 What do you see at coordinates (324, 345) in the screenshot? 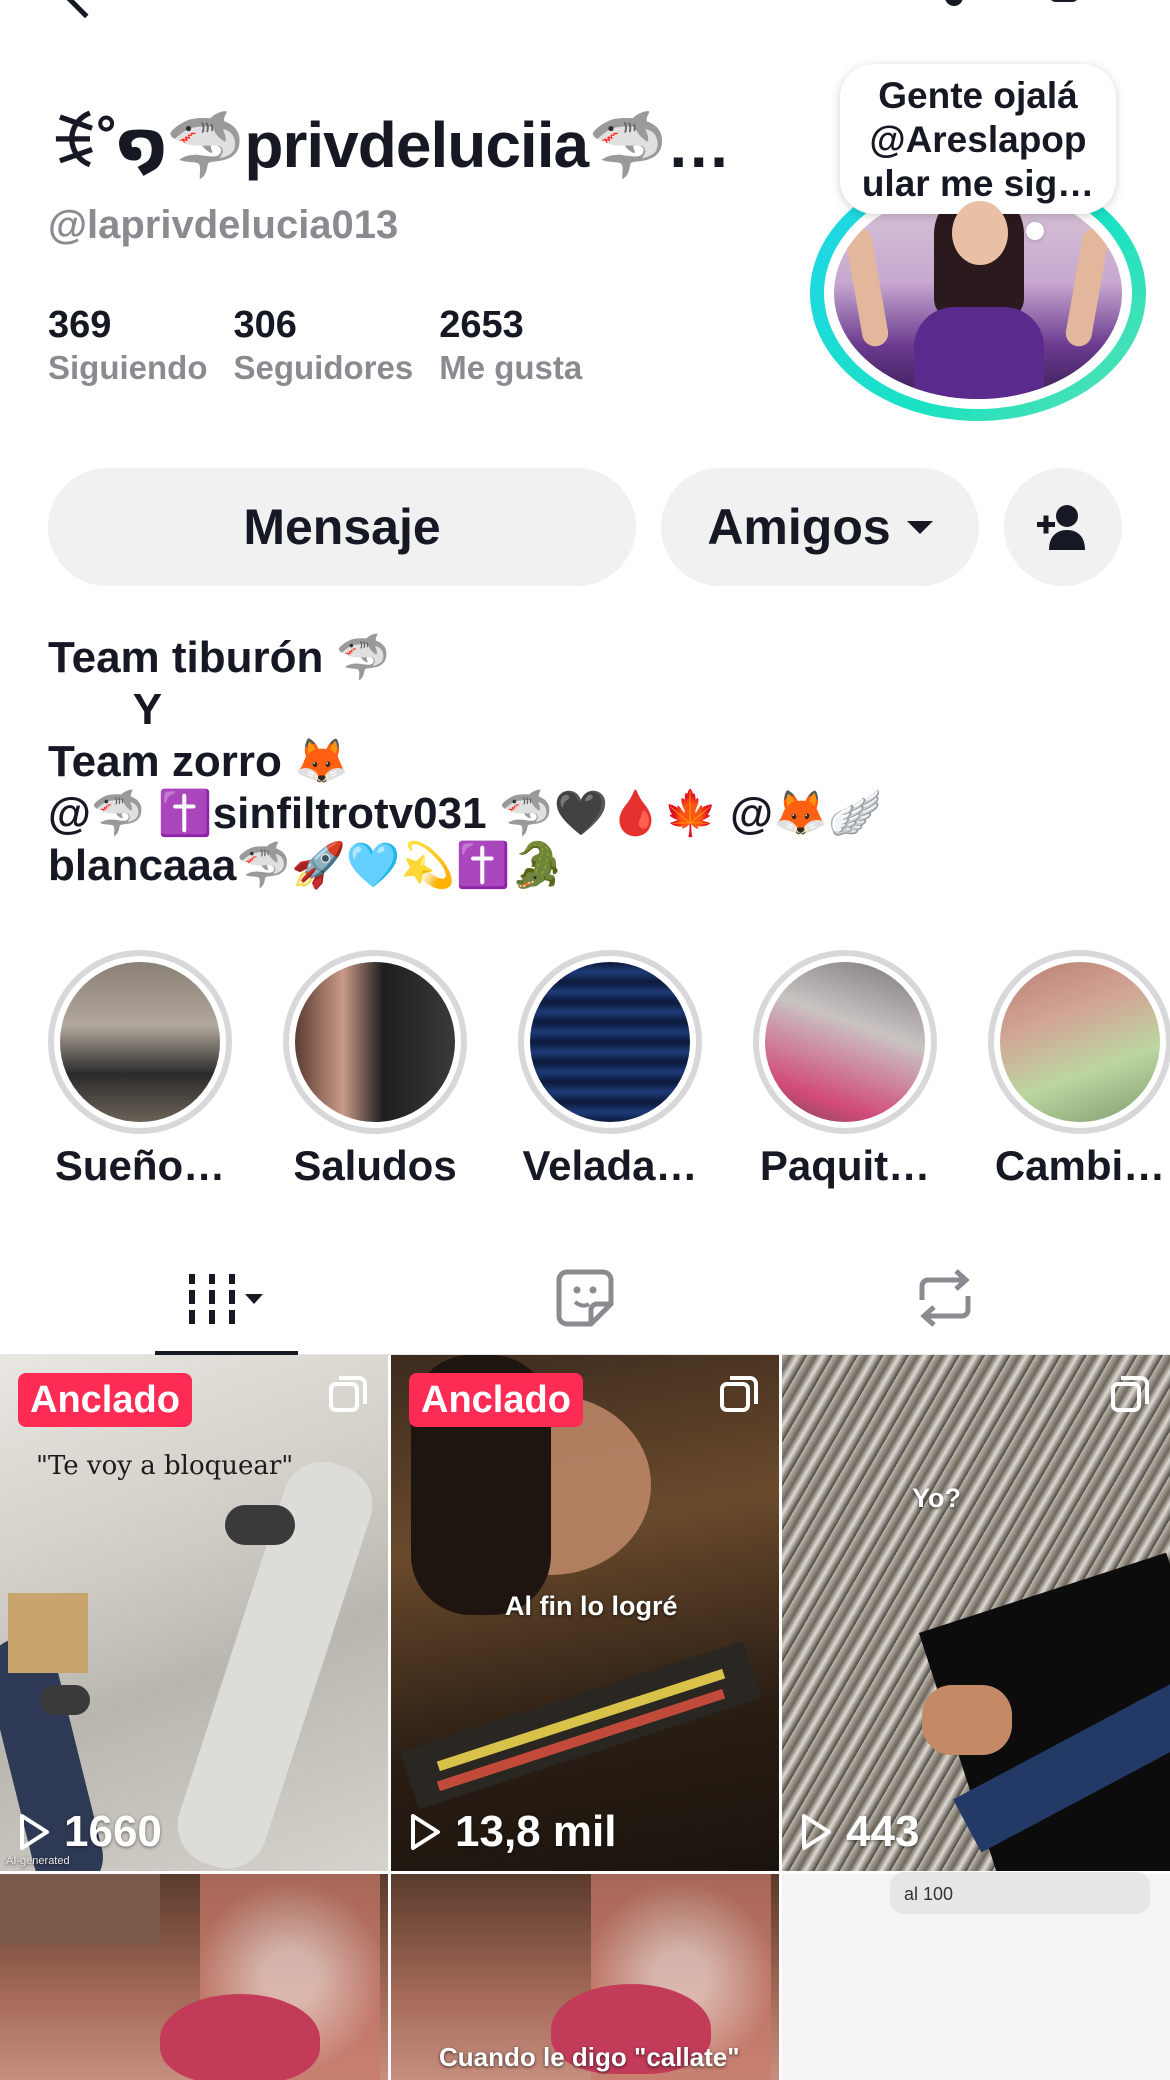
I see `stat-followers: 306 Seguidores` at bounding box center [324, 345].